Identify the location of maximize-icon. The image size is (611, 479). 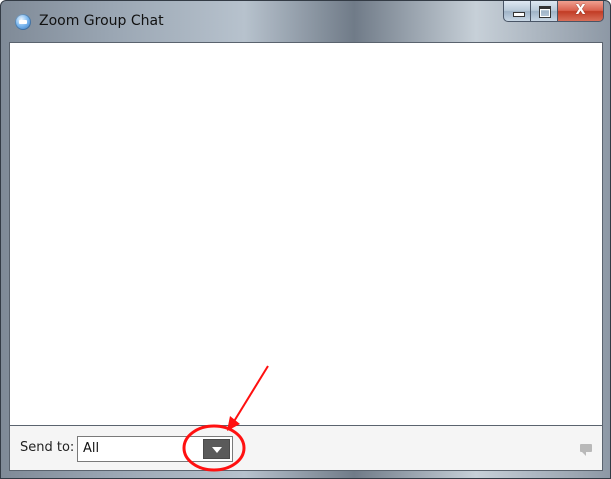
(545, 12).